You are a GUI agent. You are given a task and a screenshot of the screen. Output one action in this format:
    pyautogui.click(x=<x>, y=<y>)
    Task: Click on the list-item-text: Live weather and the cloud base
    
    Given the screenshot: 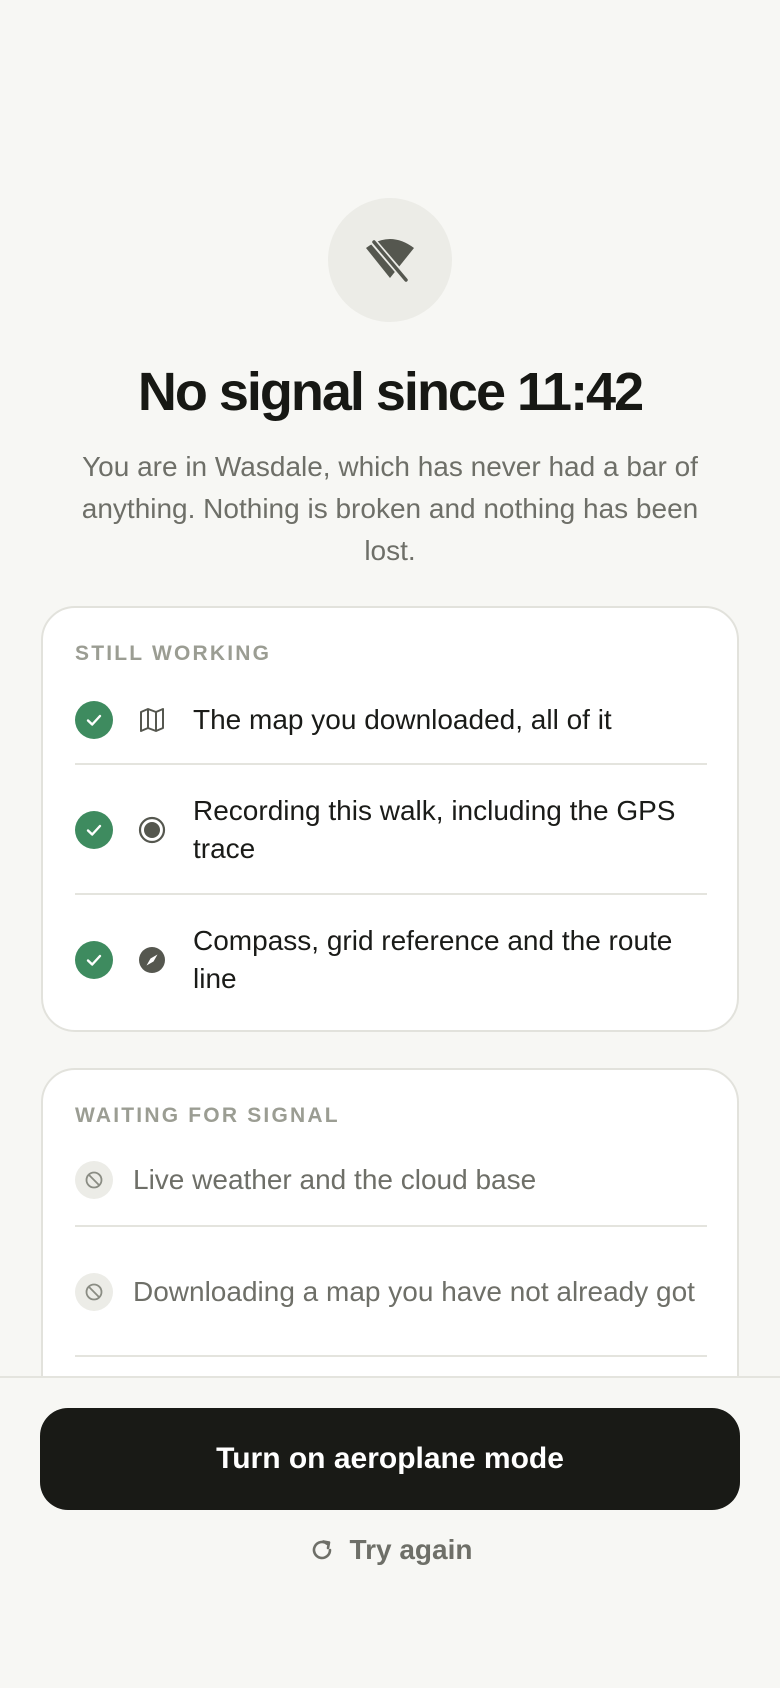 What is the action you would take?
    pyautogui.click(x=335, y=1179)
    